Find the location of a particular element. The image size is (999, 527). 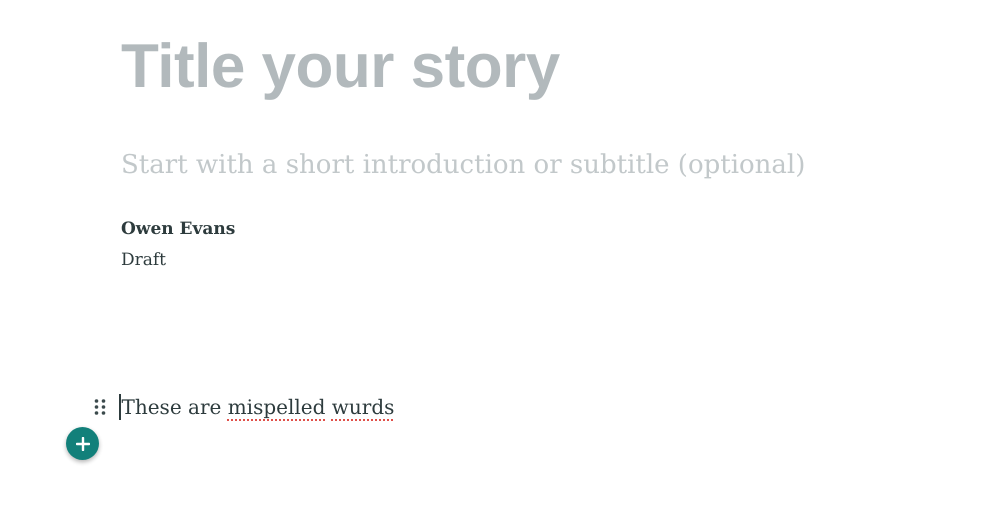

author-name: Owen Evans is located at coordinates (178, 229).